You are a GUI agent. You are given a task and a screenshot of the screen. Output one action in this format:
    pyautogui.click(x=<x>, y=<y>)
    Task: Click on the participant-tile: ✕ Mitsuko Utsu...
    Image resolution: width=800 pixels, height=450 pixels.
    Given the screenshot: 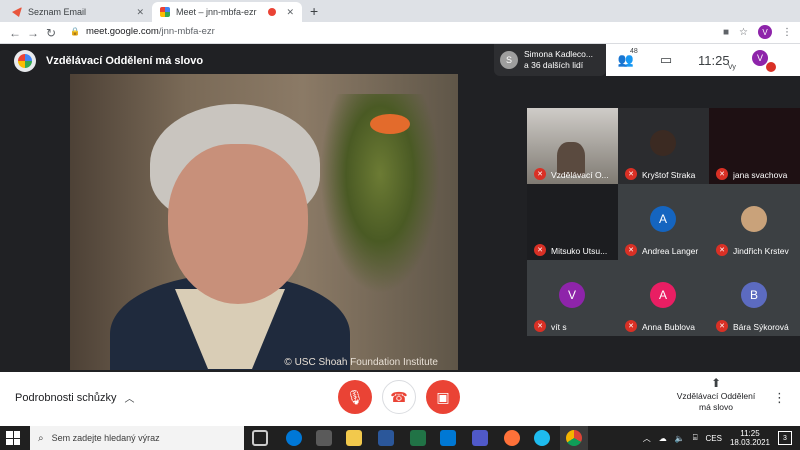 What is the action you would take?
    pyautogui.click(x=572, y=222)
    